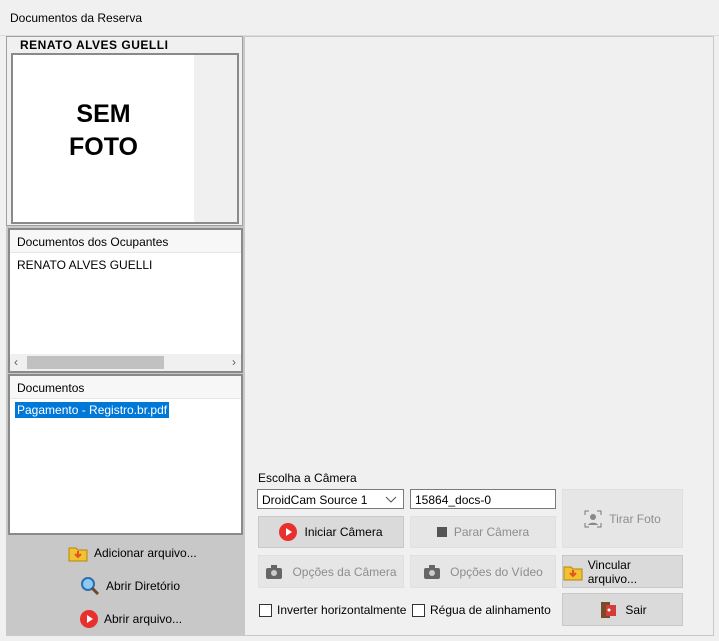 Image resolution: width=719 pixels, height=641 pixels. I want to click on filename-input: 15864_docs-0, so click(483, 499).